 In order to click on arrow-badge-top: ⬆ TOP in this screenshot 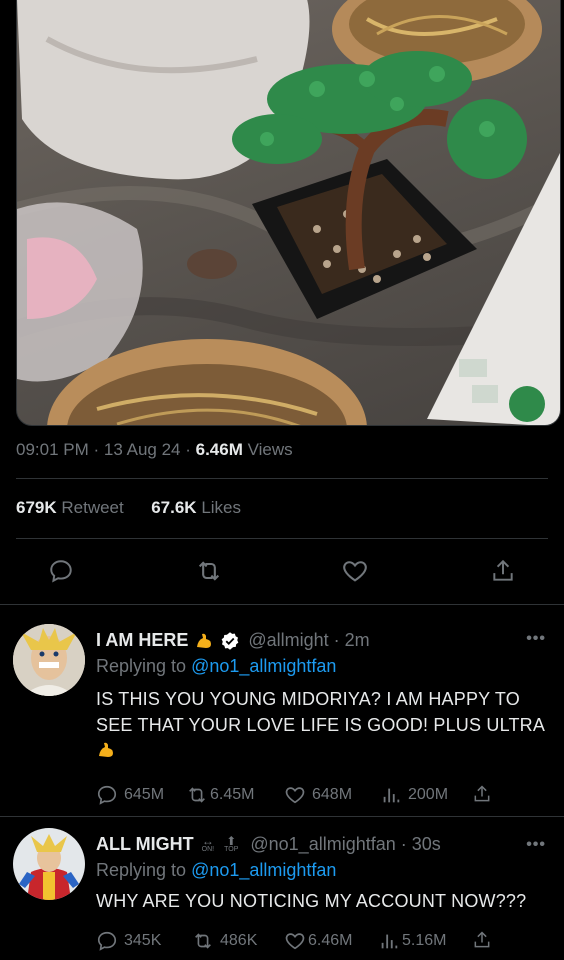, I will do `click(231, 843)`.